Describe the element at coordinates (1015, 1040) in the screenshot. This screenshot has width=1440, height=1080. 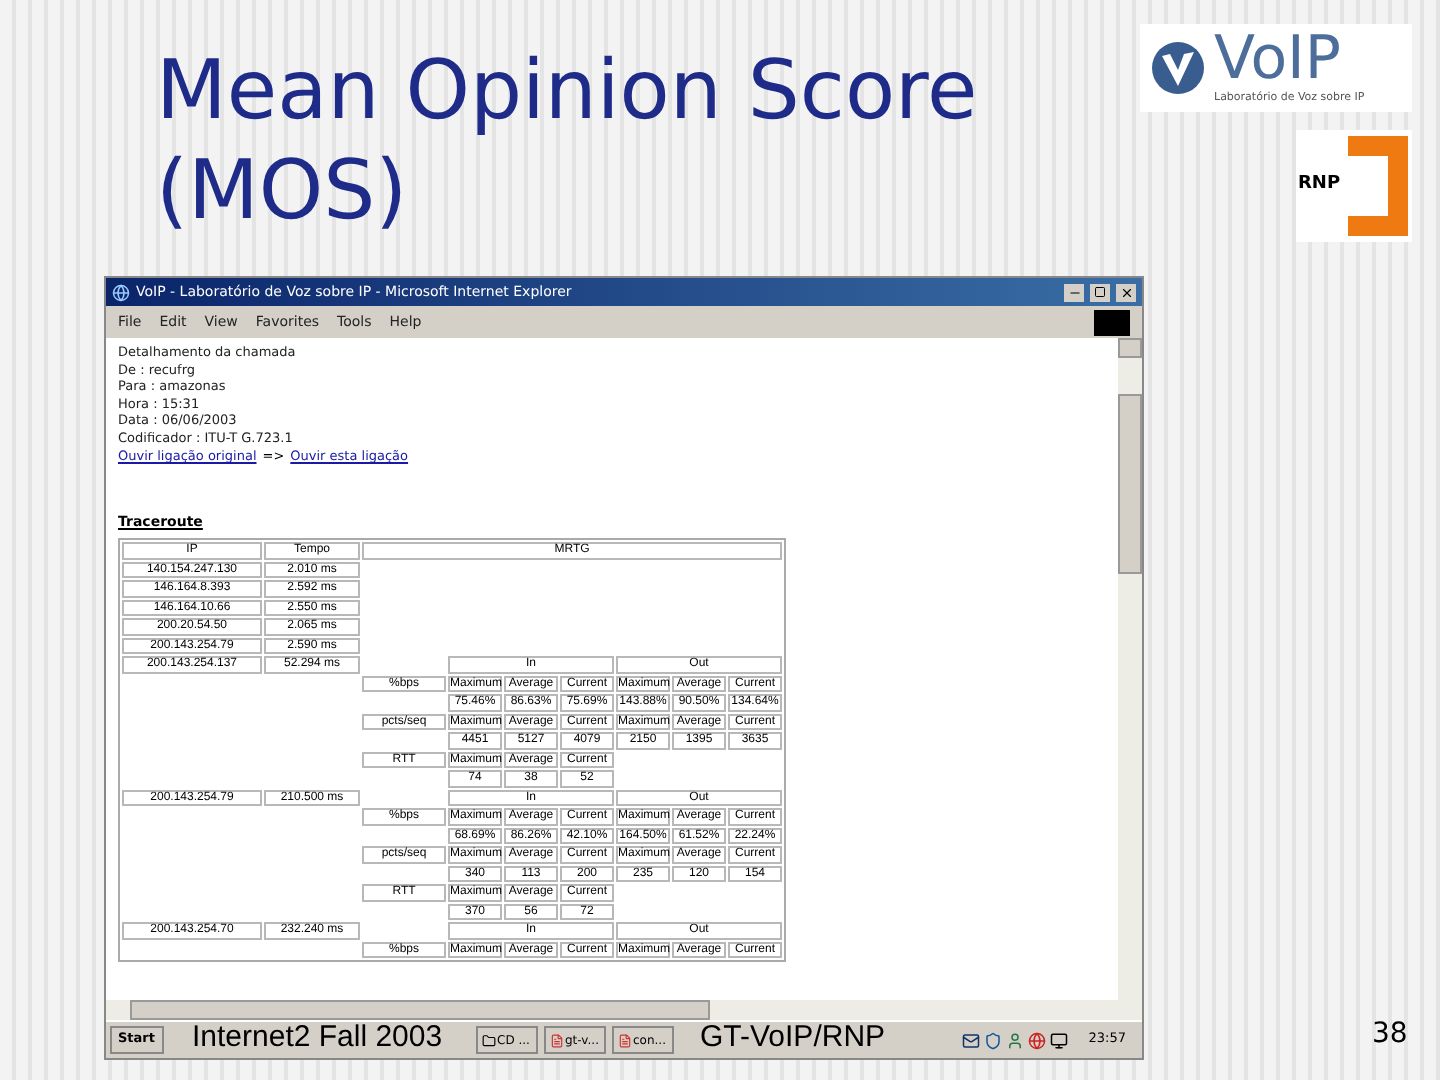
I see `user-icon` at that location.